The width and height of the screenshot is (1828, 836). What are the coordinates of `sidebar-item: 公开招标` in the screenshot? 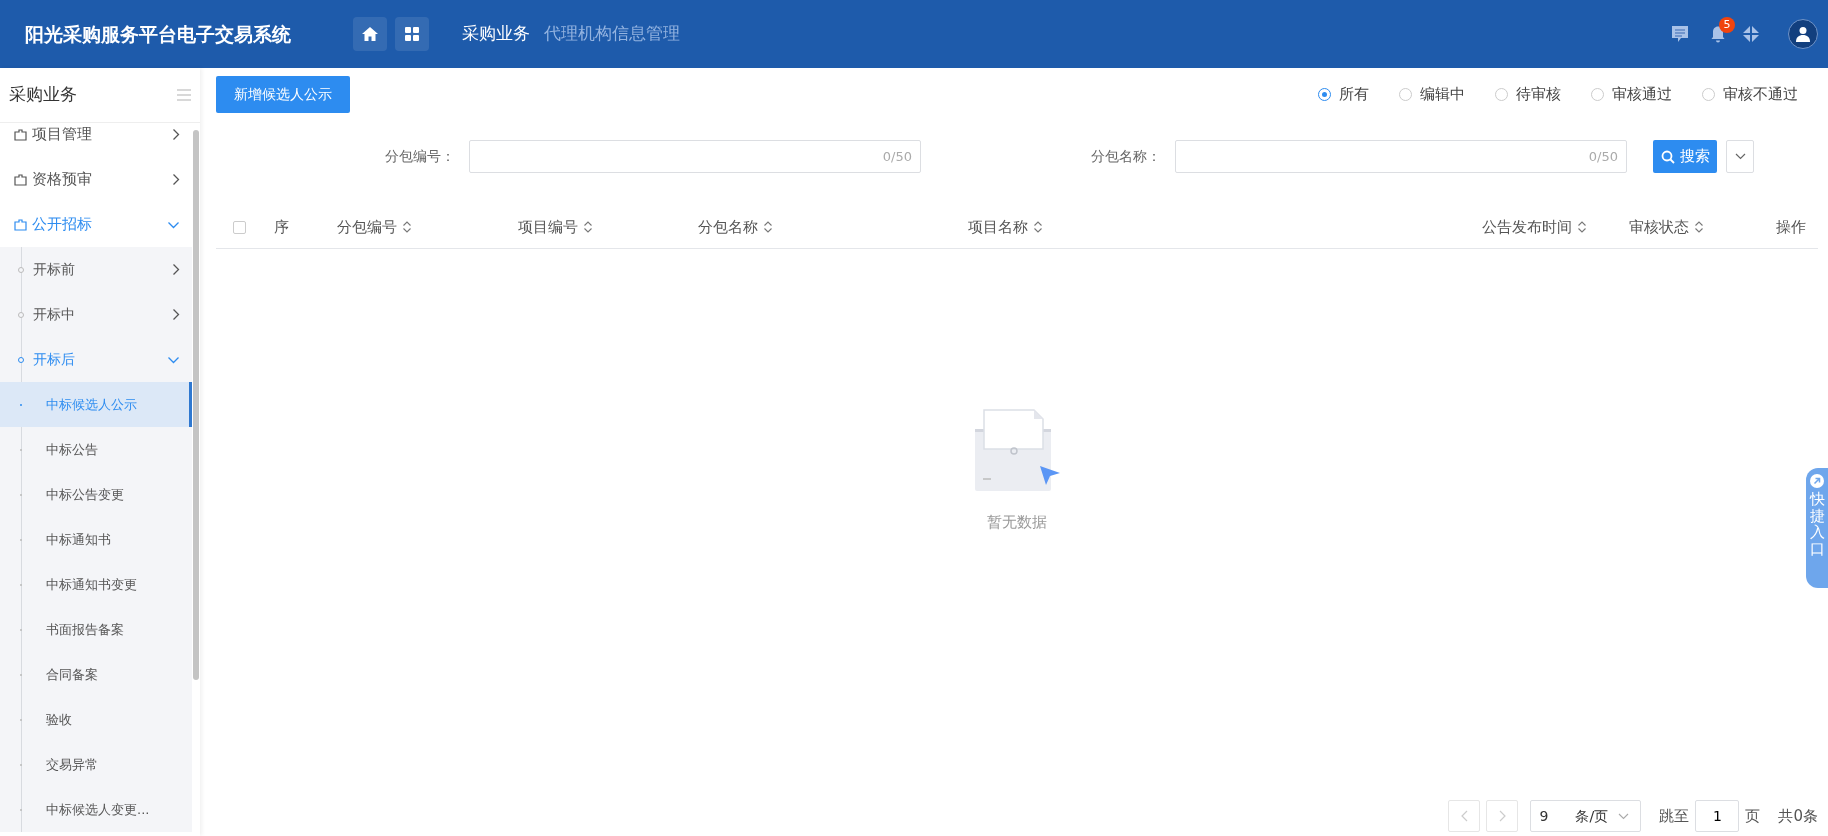 It's located at (96, 224).